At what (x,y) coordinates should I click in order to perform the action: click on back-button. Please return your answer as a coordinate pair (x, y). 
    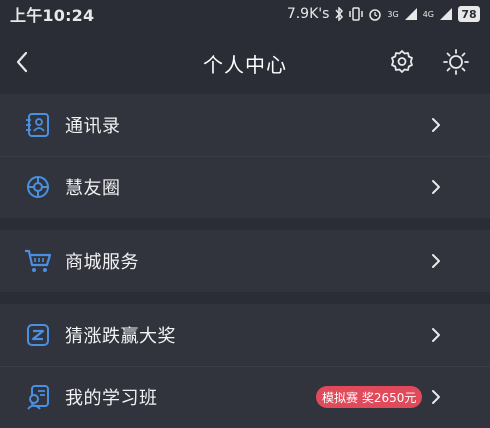
    Looking at the image, I should click on (22, 62).